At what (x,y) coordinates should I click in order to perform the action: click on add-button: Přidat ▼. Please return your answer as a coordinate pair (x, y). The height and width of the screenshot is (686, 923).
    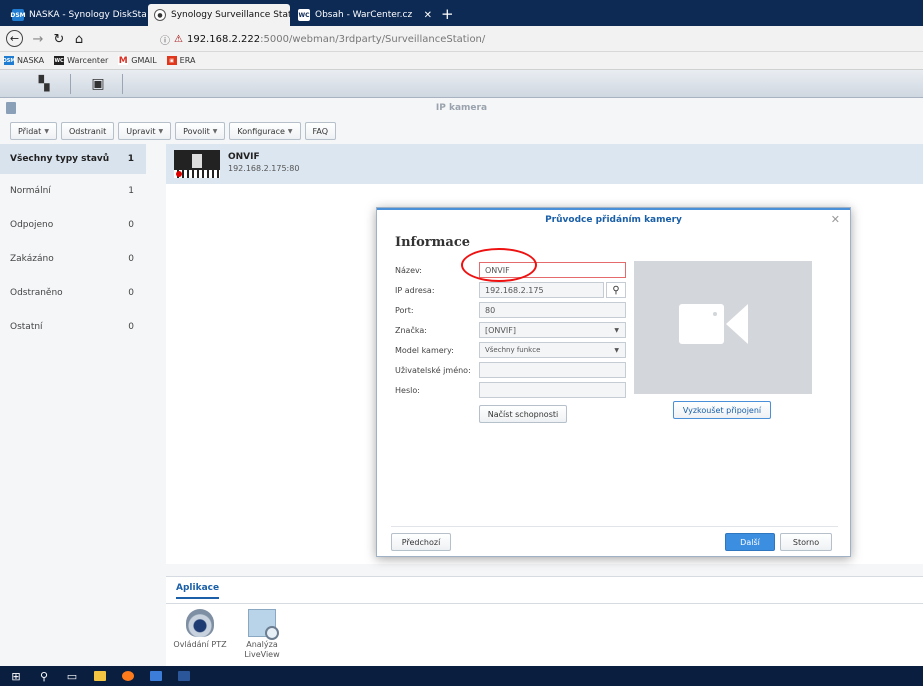
    Looking at the image, I should click on (33, 131).